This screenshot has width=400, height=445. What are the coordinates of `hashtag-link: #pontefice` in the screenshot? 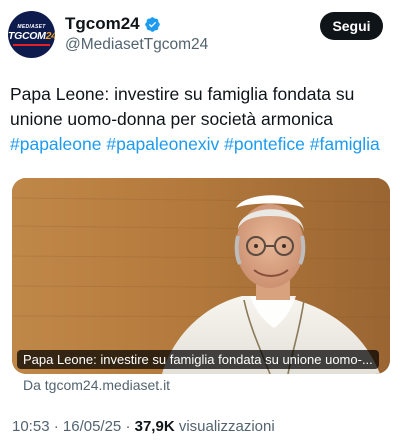 It's located at (264, 144).